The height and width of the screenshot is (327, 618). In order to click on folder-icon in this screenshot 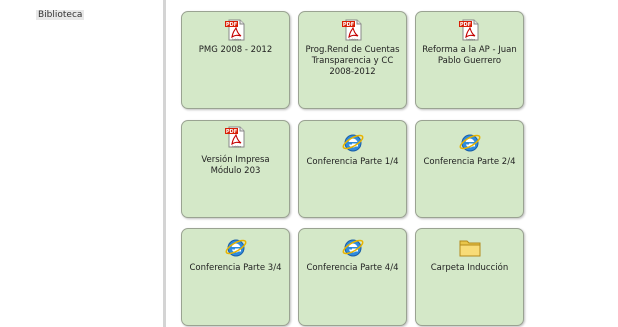, I will do `click(470, 247)`.